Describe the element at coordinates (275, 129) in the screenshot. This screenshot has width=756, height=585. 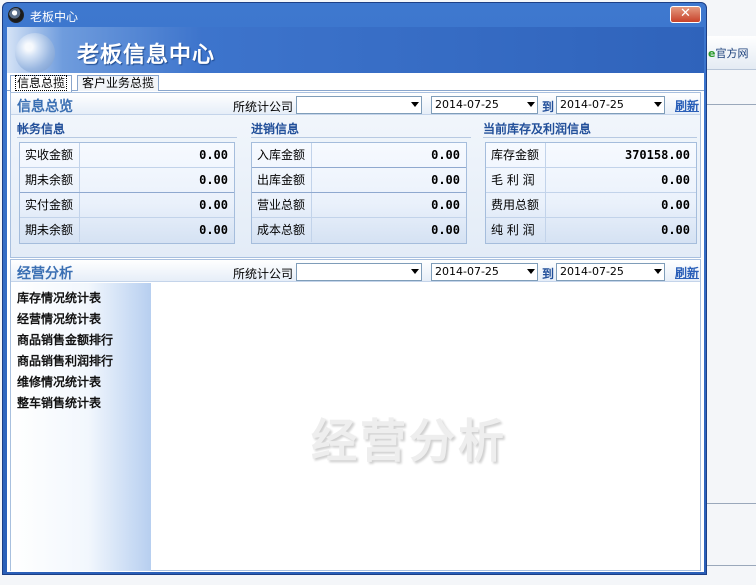
I see `purchase-group-title: 进销信息` at that location.